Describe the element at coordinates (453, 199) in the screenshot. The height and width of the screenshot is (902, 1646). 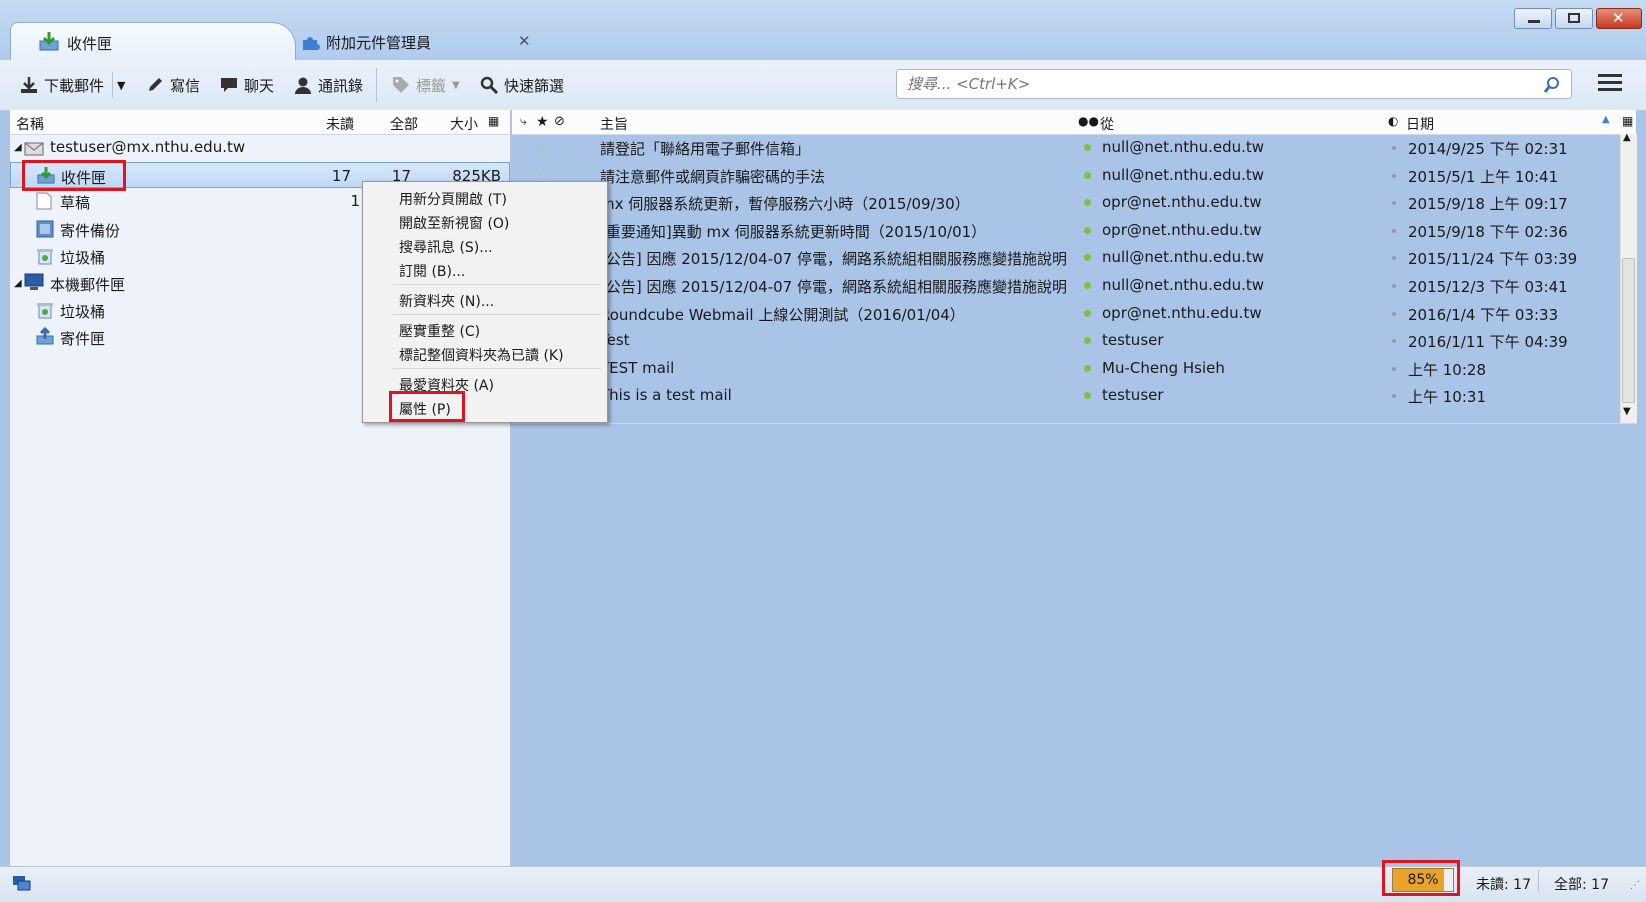
I see `menu-item-open-new-tab: 用新分頁開啟 (T)` at that location.